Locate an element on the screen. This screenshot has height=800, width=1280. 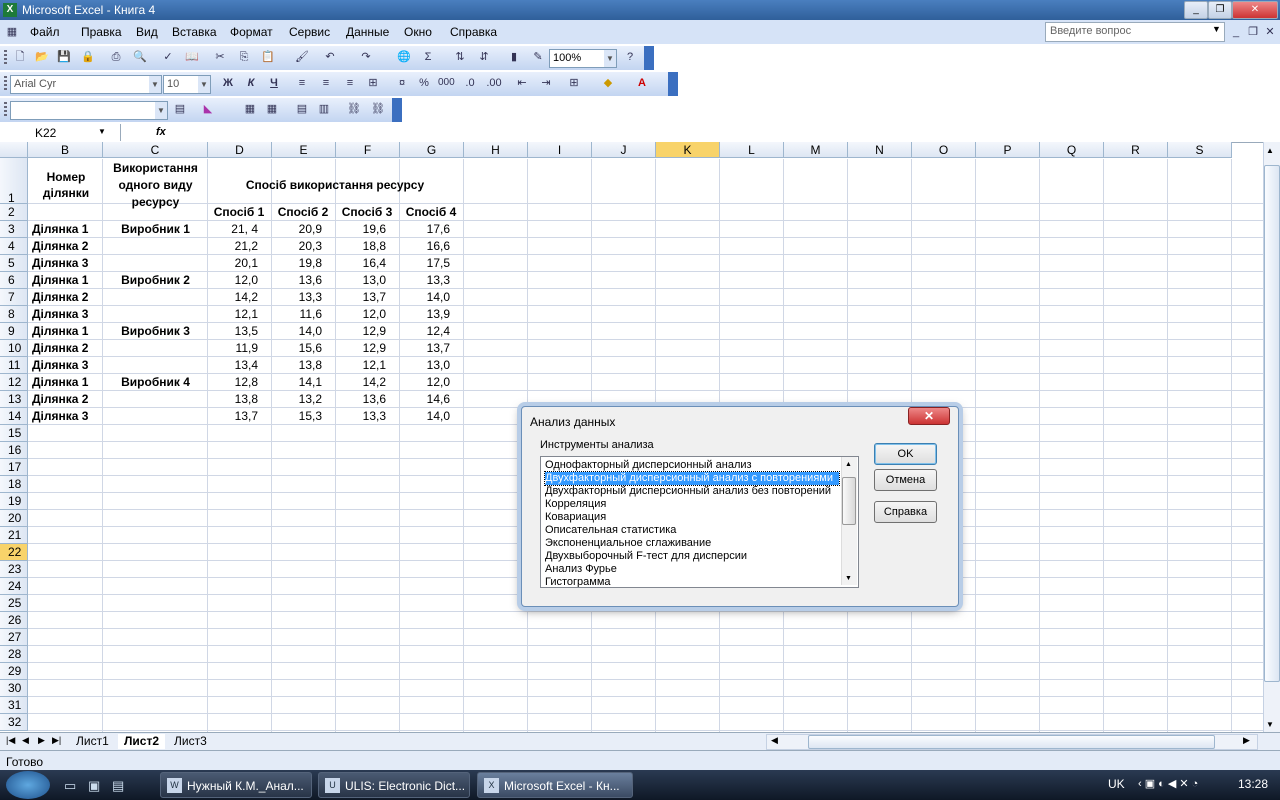
column-header-m: M is located at coordinates (816, 150).